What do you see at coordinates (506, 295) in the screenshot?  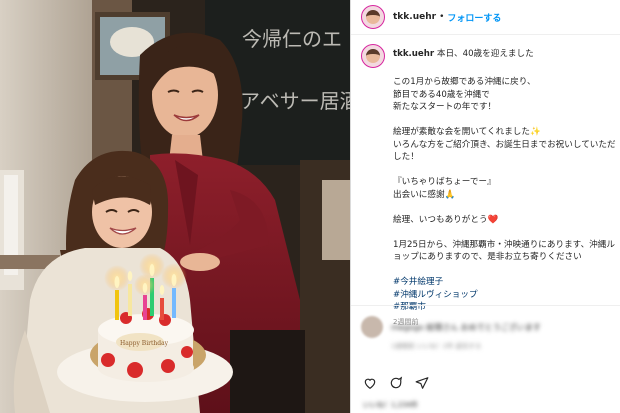 I see `hashtag-link: #沖縄ルヴィショップ` at bounding box center [506, 295].